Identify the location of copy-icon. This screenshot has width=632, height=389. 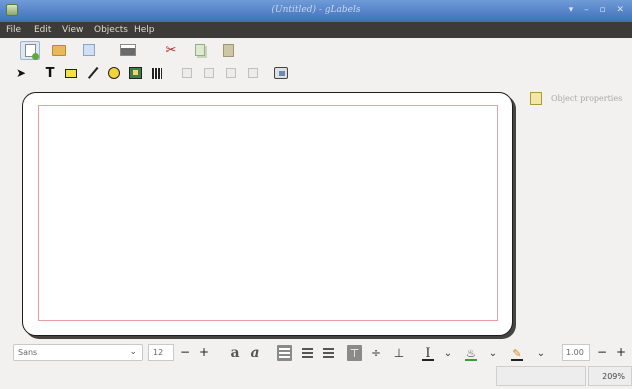
(200, 50).